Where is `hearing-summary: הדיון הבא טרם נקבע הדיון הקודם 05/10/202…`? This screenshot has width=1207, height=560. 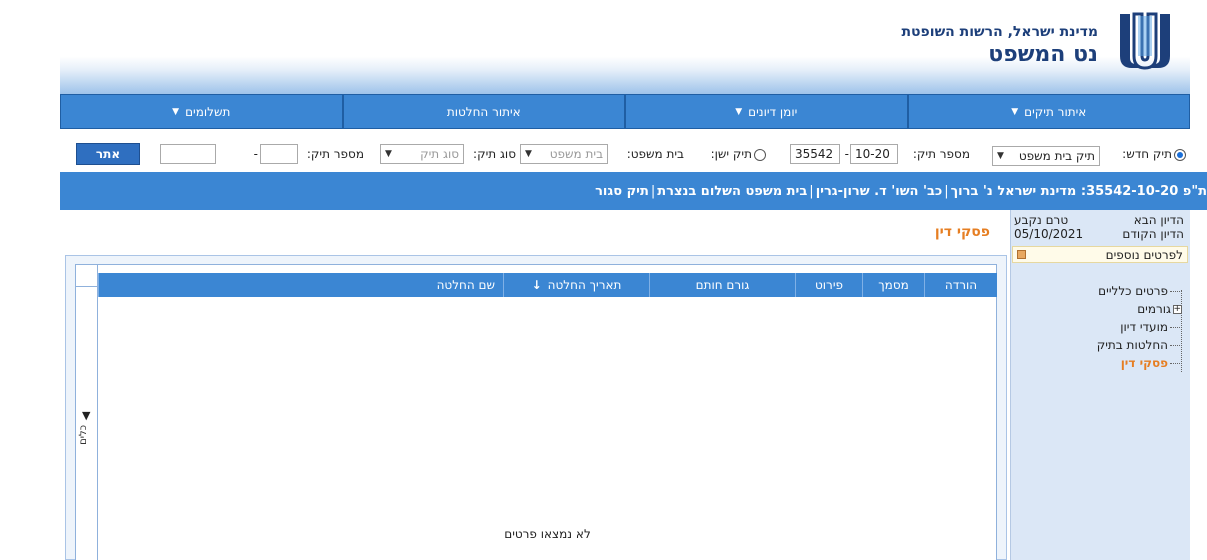 hearing-summary: הדיון הבא טרם נקבע הדיון הקודם 05/10/202… is located at coordinates (1099, 227).